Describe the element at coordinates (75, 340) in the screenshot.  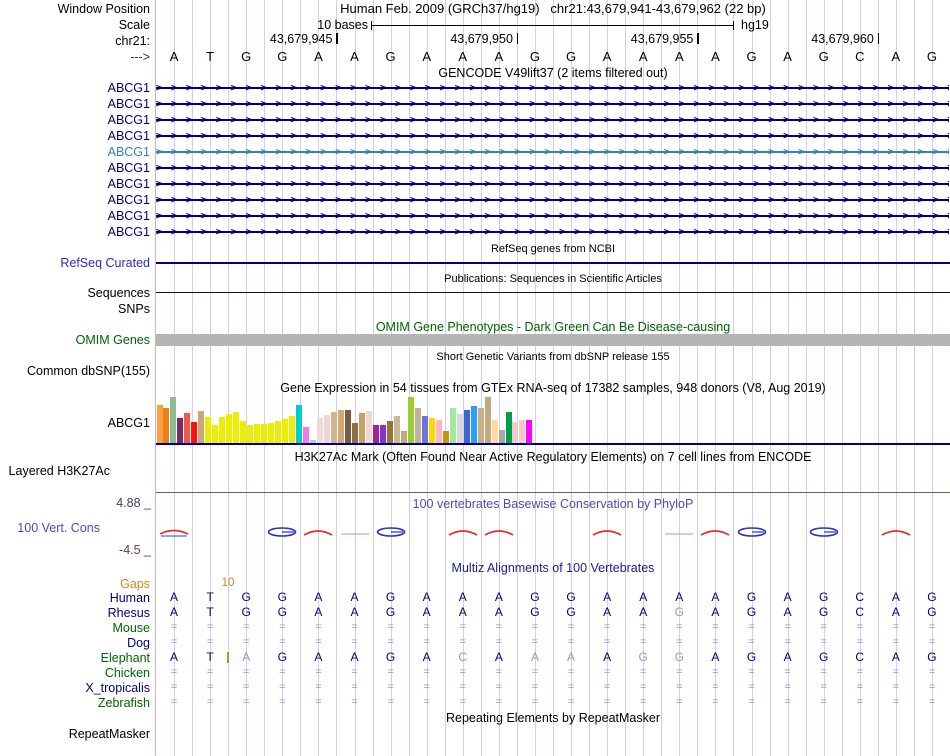
I see `omim-genes-label: OMIM Genes` at that location.